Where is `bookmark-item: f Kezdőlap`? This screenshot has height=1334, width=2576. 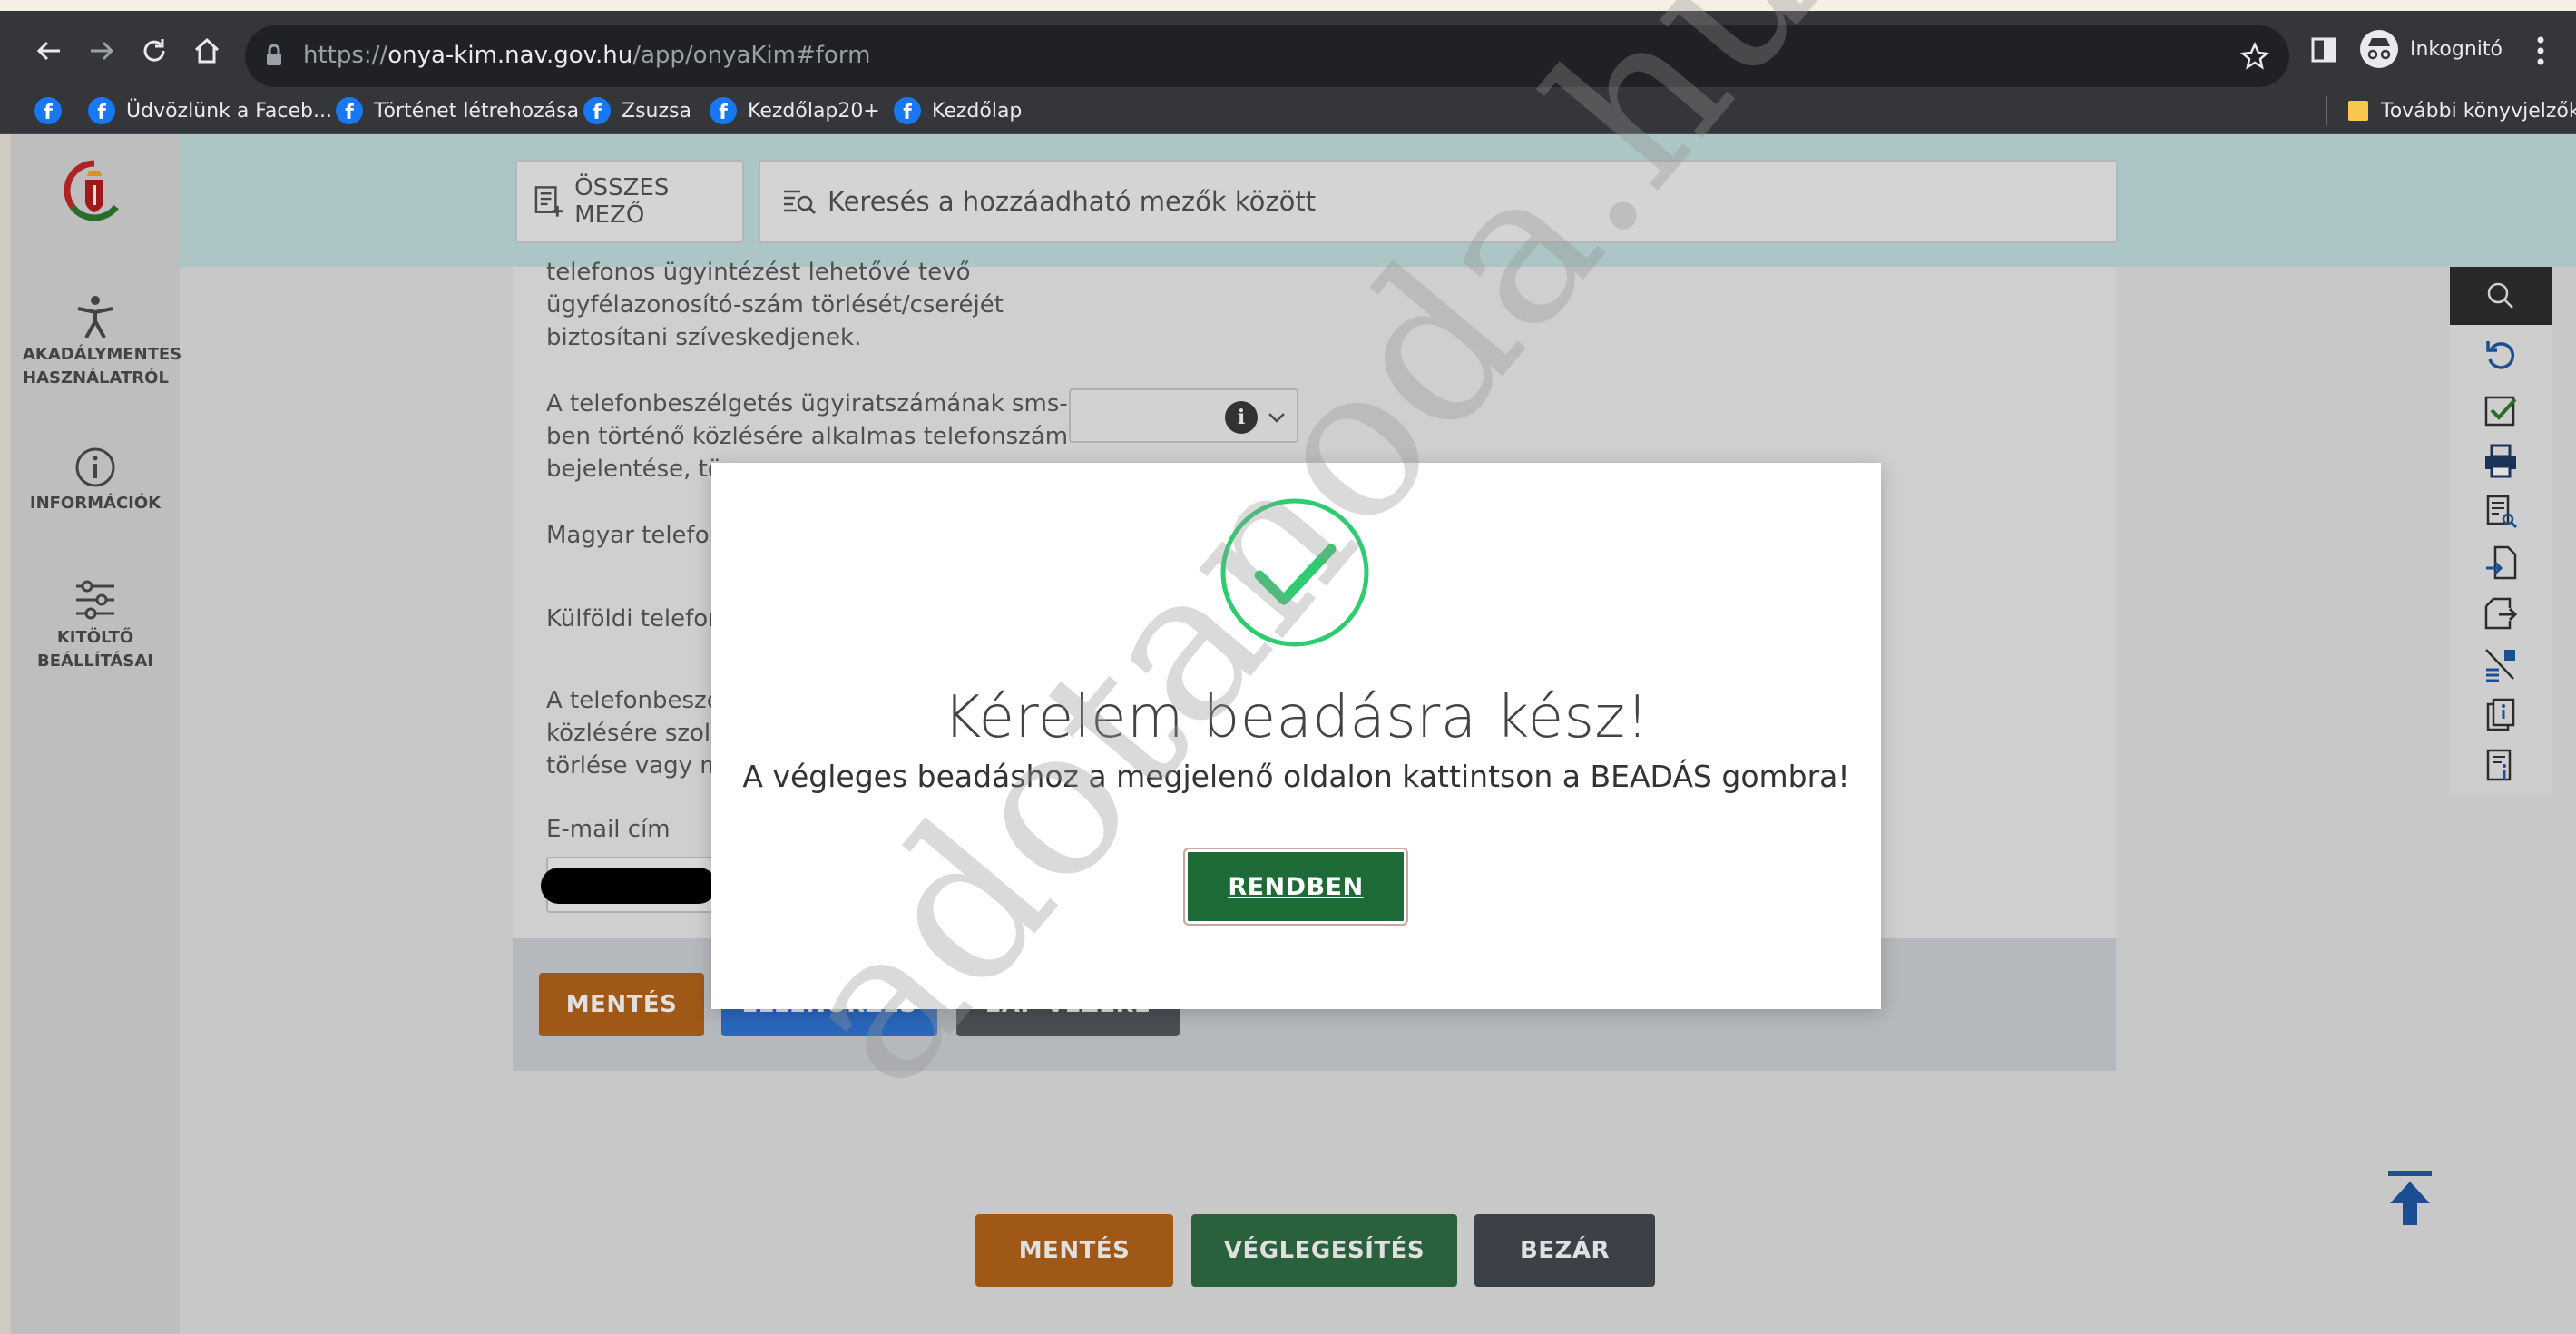
bookmark-item: f Kezdőlap is located at coordinates (958, 110).